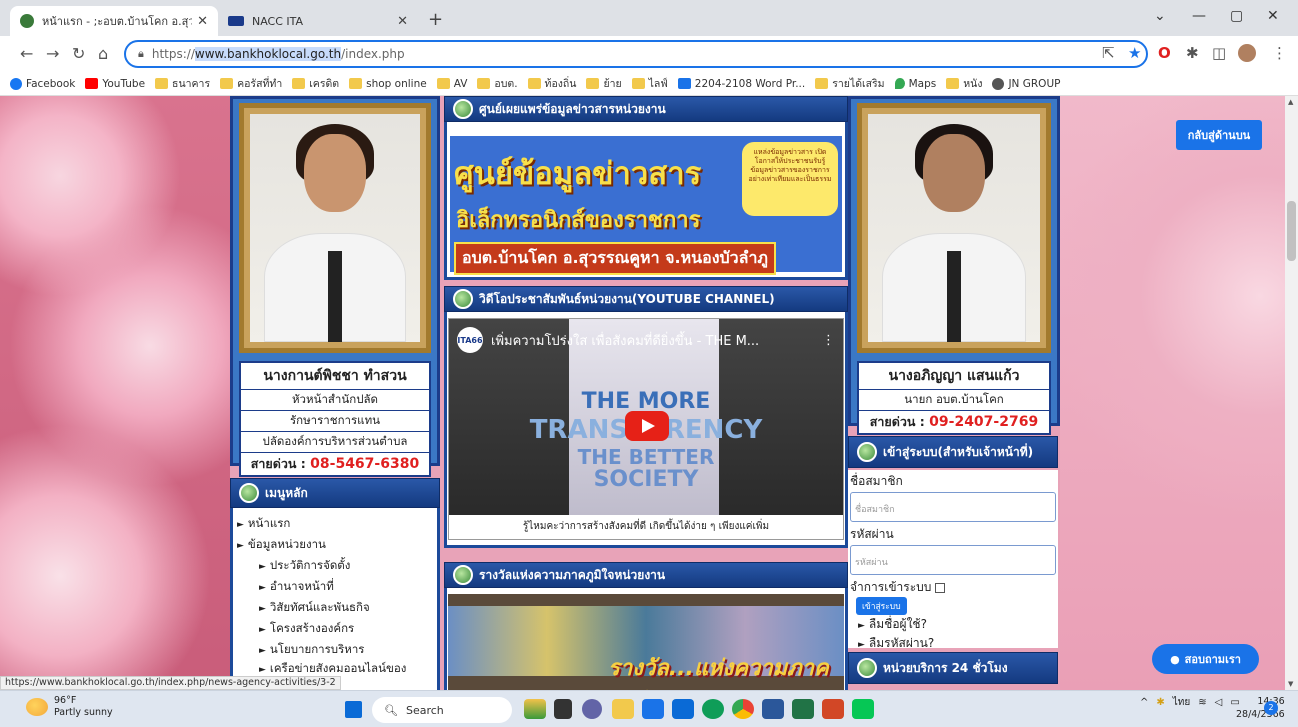  I want to click on menu-item-authority: ► อำนาจหน้าที่, so click(335, 587).